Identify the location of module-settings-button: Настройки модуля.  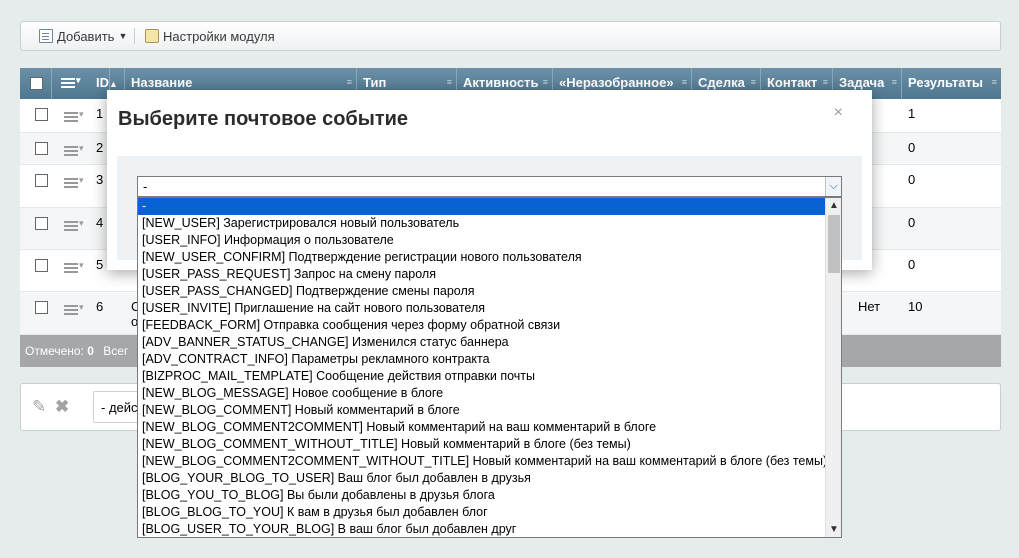
(210, 36).